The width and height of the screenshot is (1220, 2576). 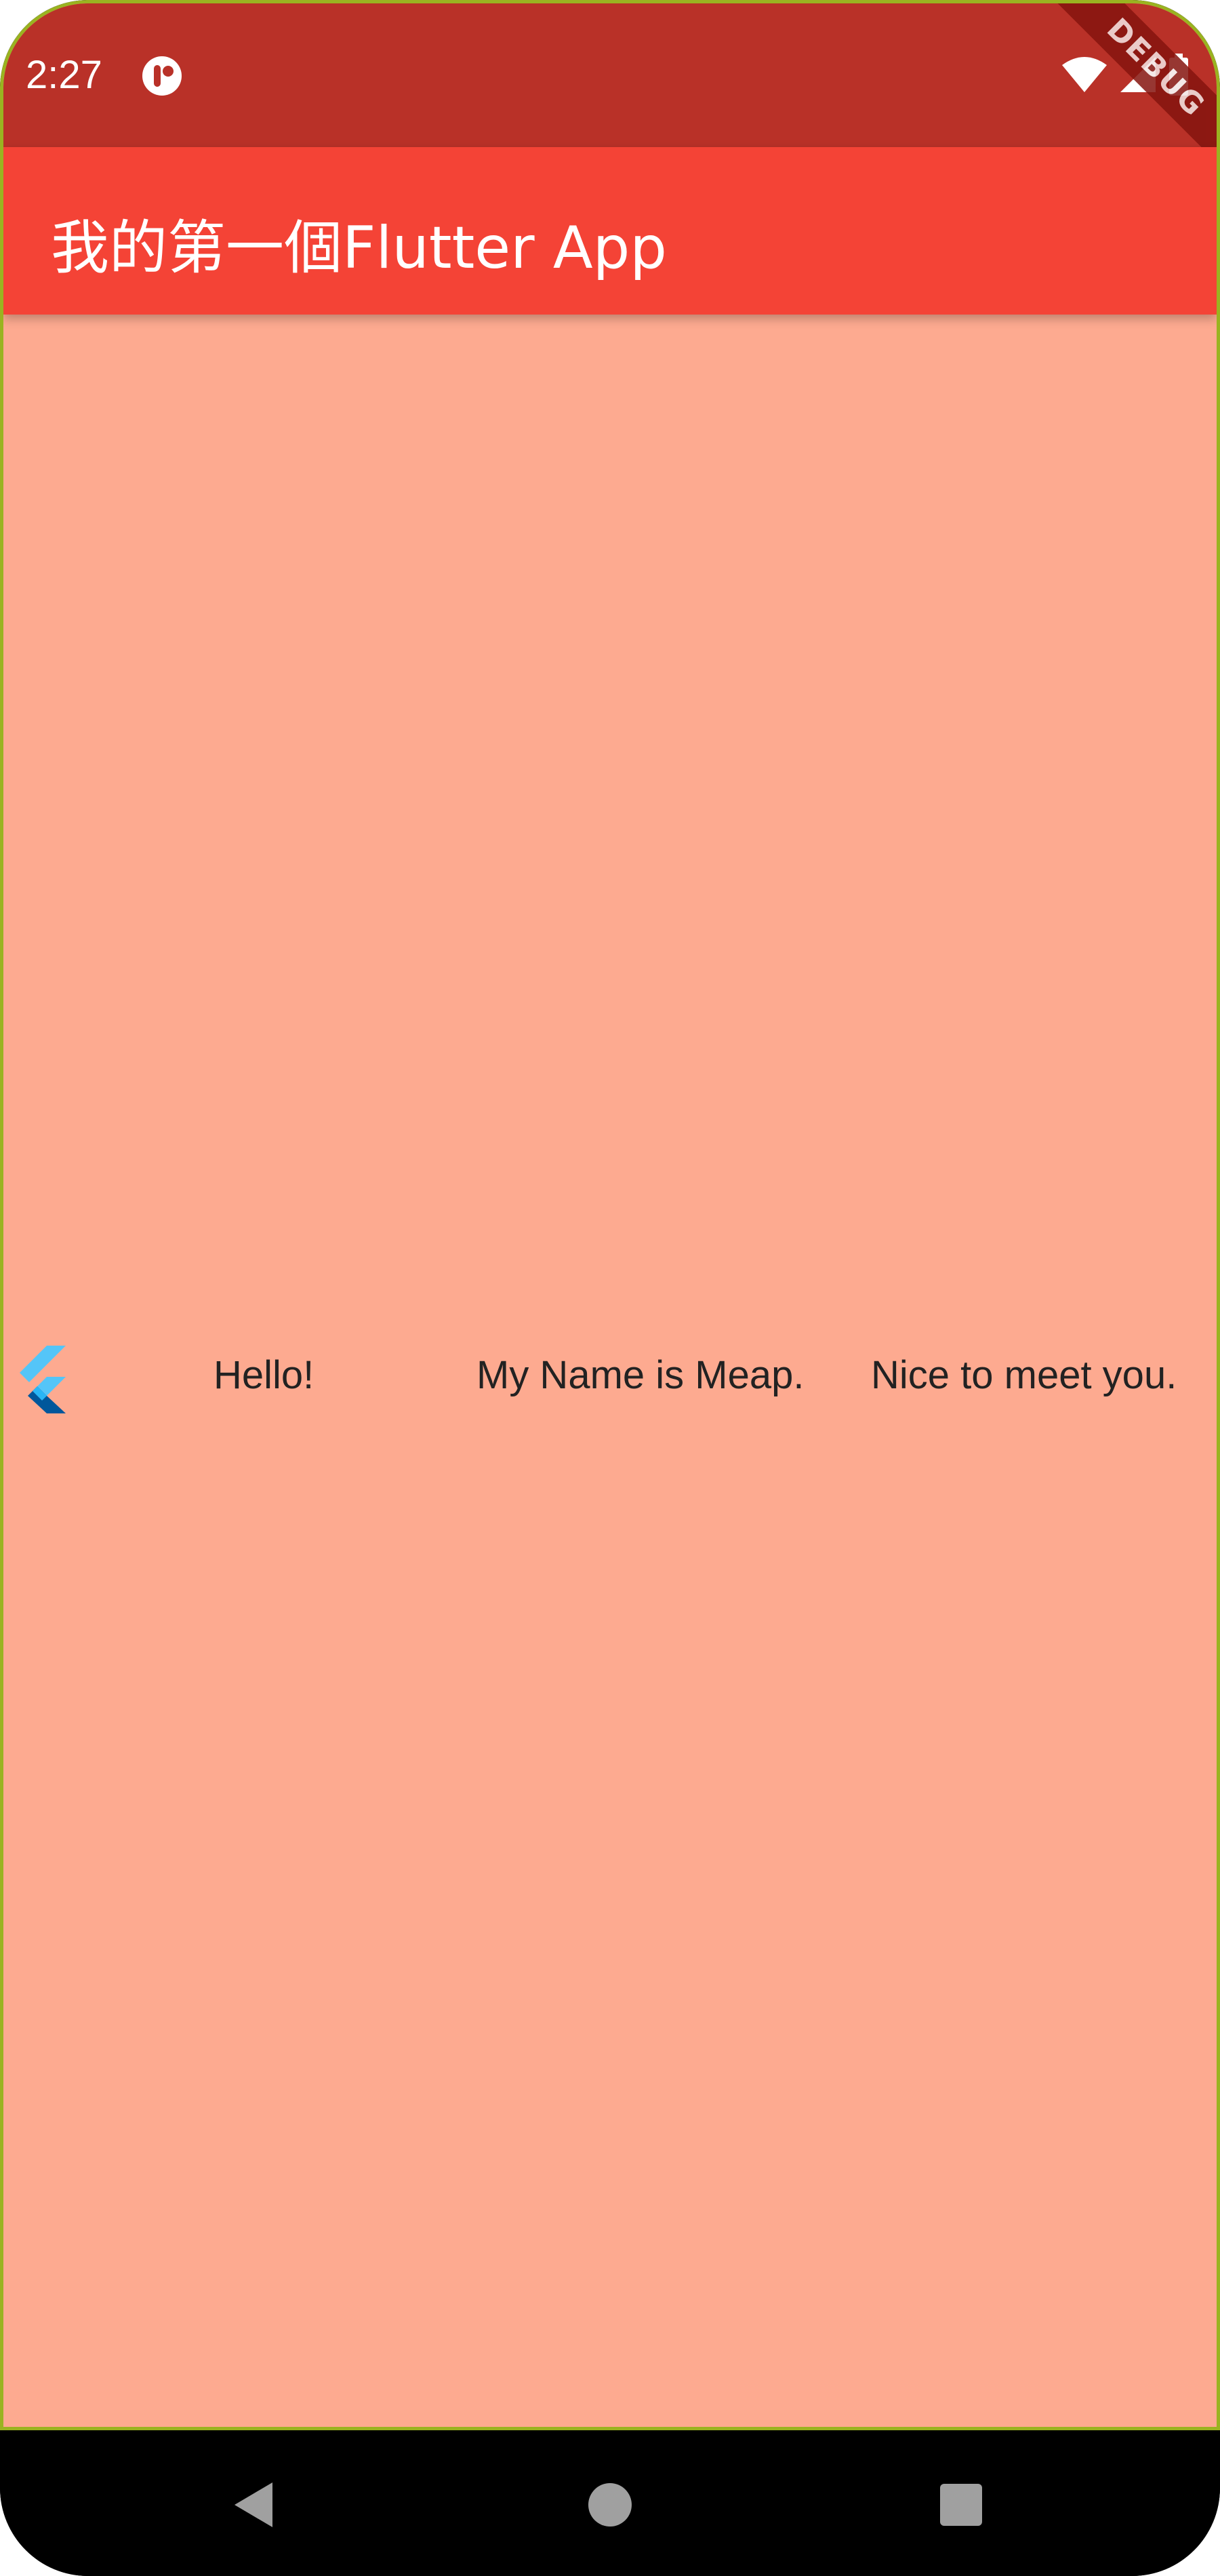 I want to click on media-app-icon, so click(x=162, y=76).